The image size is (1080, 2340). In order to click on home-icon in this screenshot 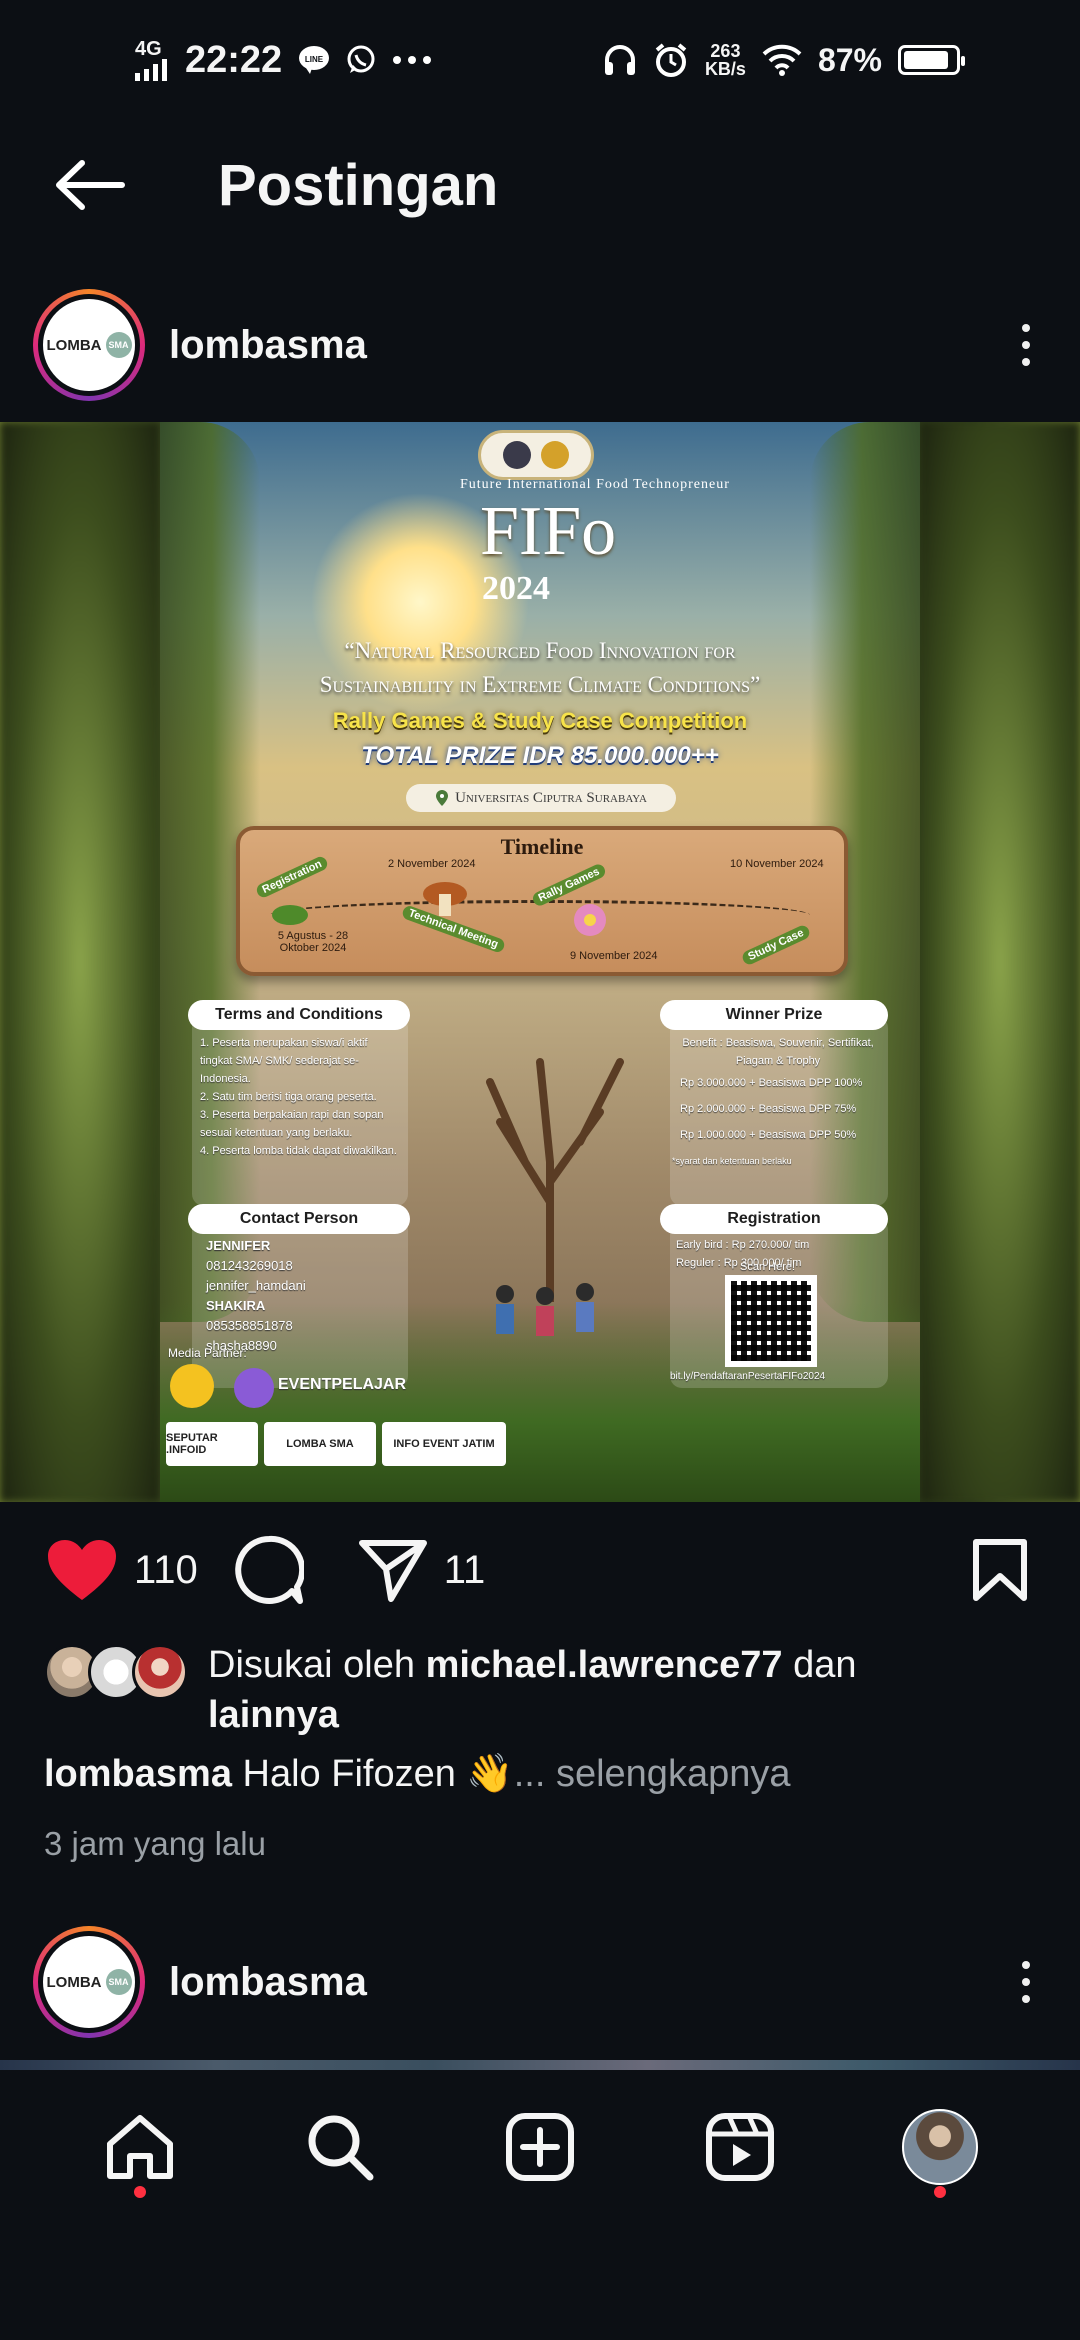, I will do `click(140, 2147)`.